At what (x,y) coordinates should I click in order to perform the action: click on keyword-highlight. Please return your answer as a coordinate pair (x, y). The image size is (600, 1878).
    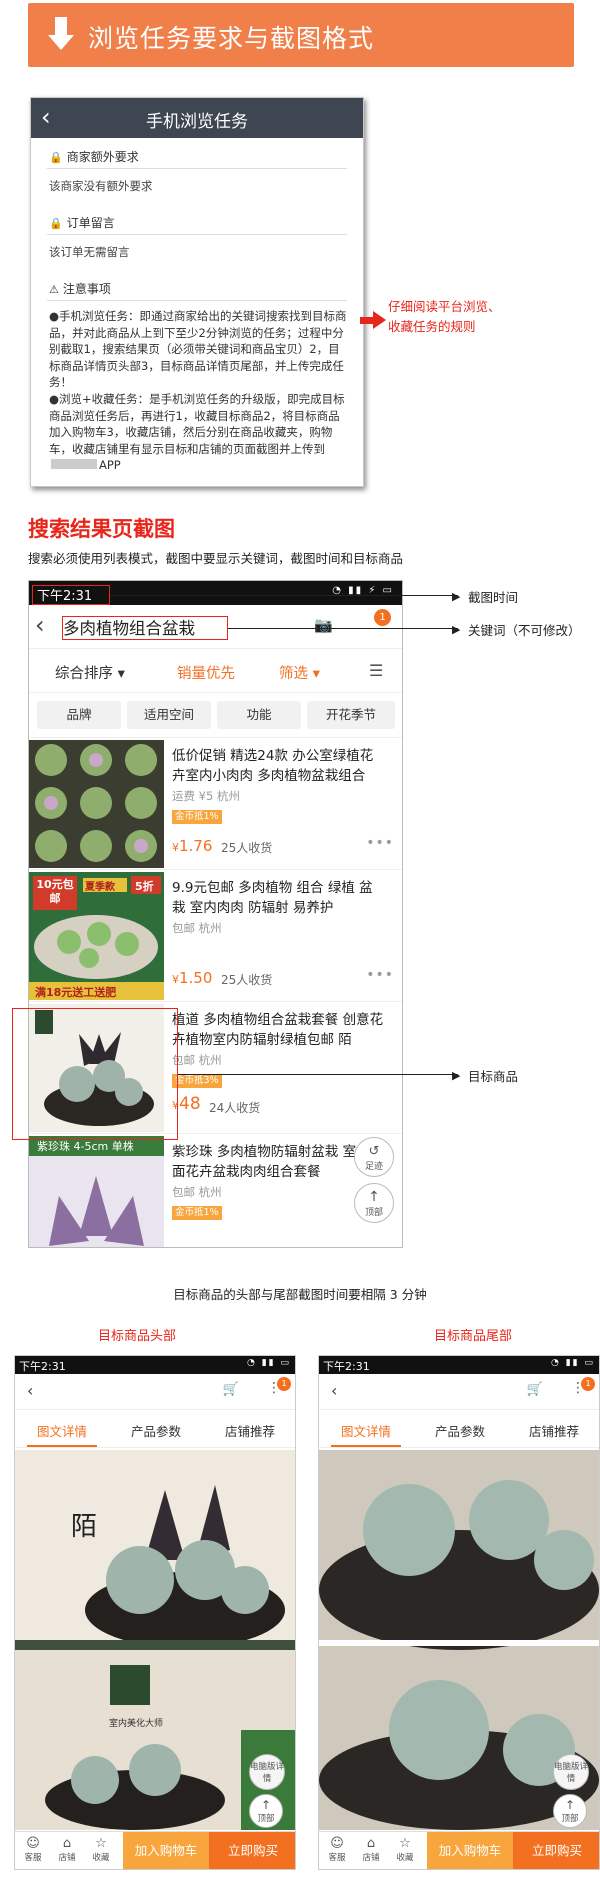
    Looking at the image, I should click on (145, 628).